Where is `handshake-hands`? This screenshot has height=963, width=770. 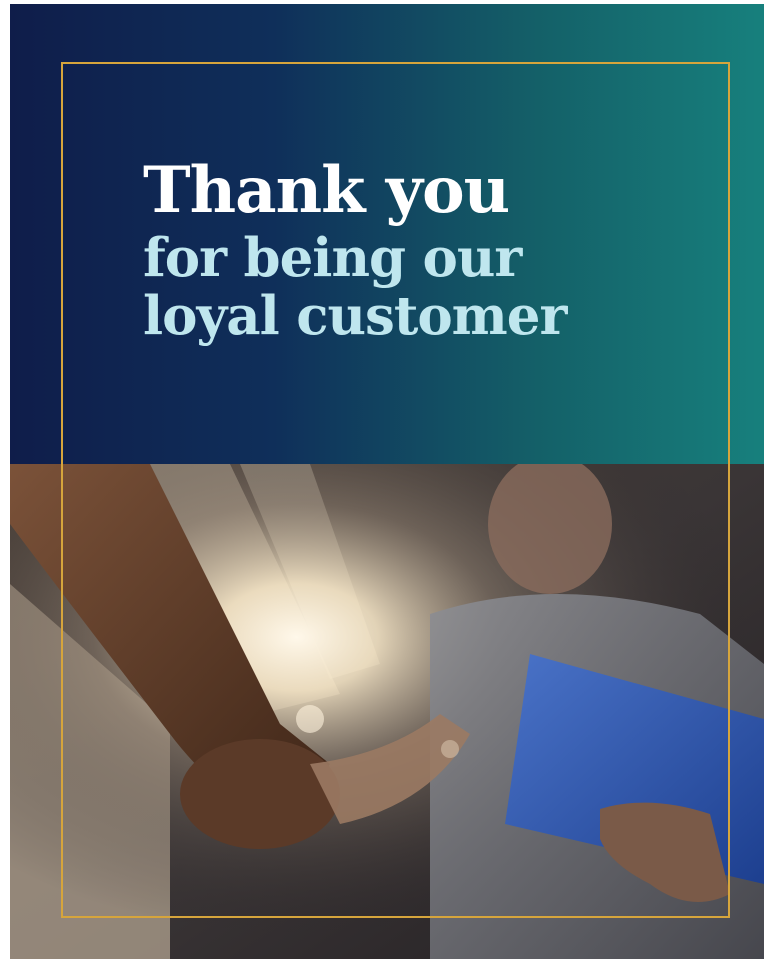 handshake-hands is located at coordinates (260, 794).